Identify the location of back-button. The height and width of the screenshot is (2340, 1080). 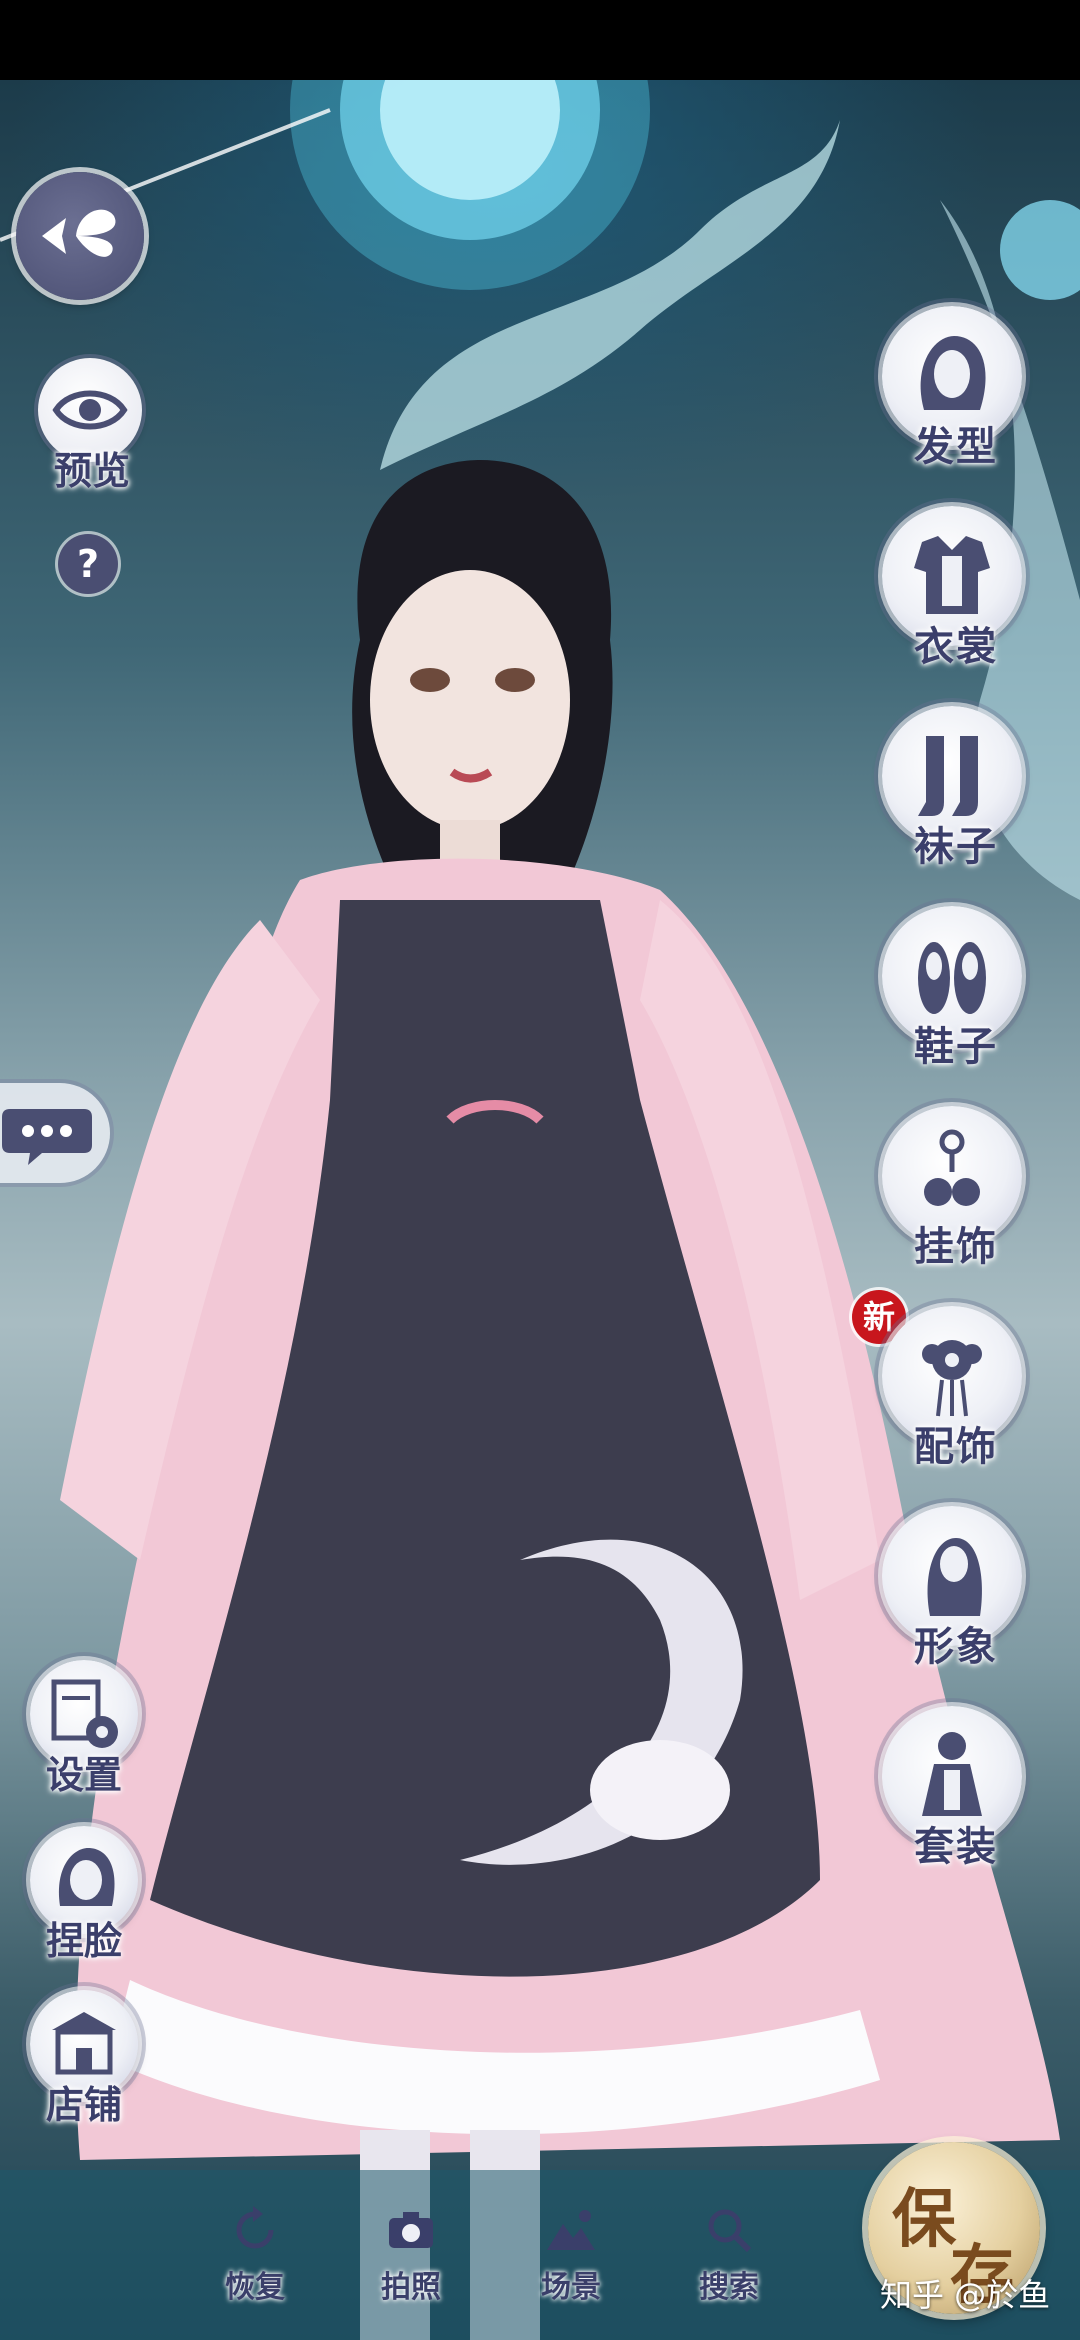
(80, 236).